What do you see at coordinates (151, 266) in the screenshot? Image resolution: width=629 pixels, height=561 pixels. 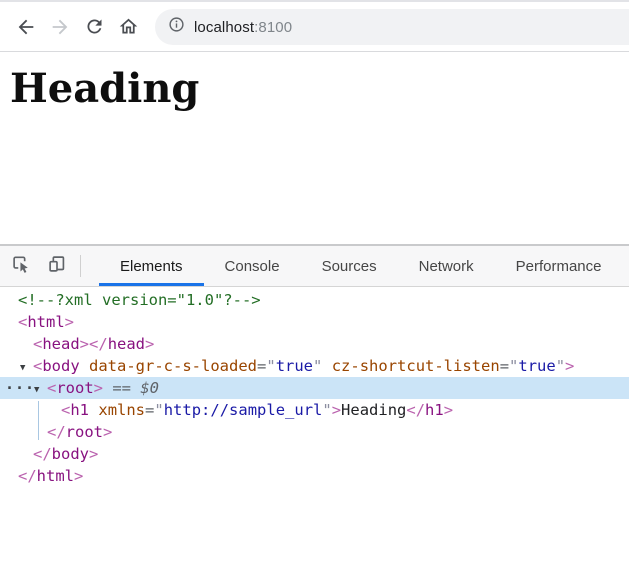 I see `tab-elements: Elements` at bounding box center [151, 266].